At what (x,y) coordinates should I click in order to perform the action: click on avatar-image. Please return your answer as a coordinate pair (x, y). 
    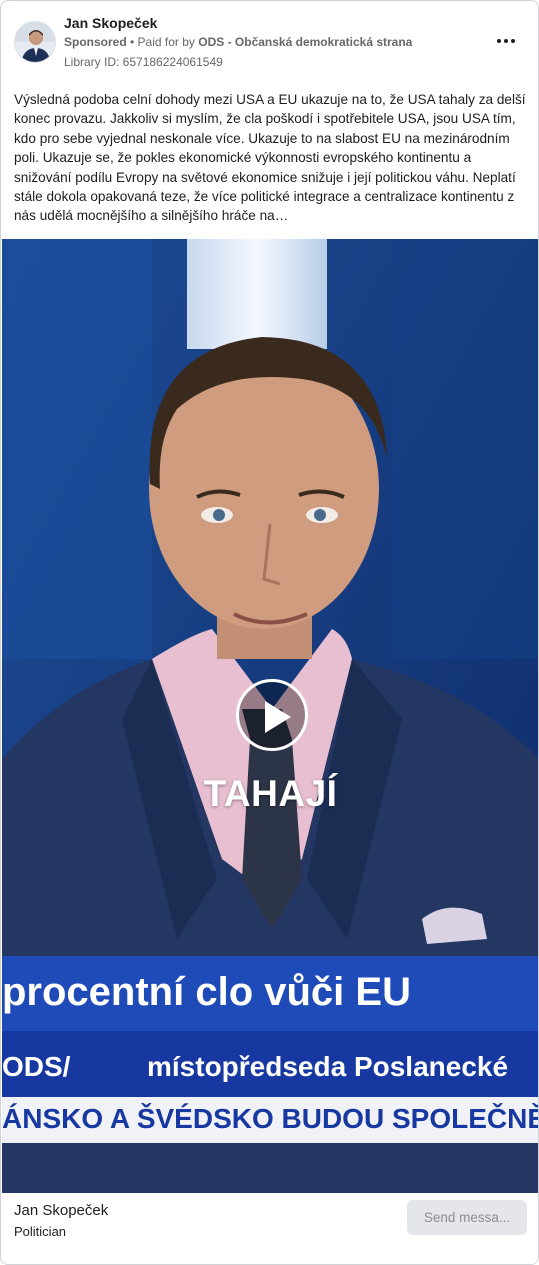
    Looking at the image, I should click on (35, 42).